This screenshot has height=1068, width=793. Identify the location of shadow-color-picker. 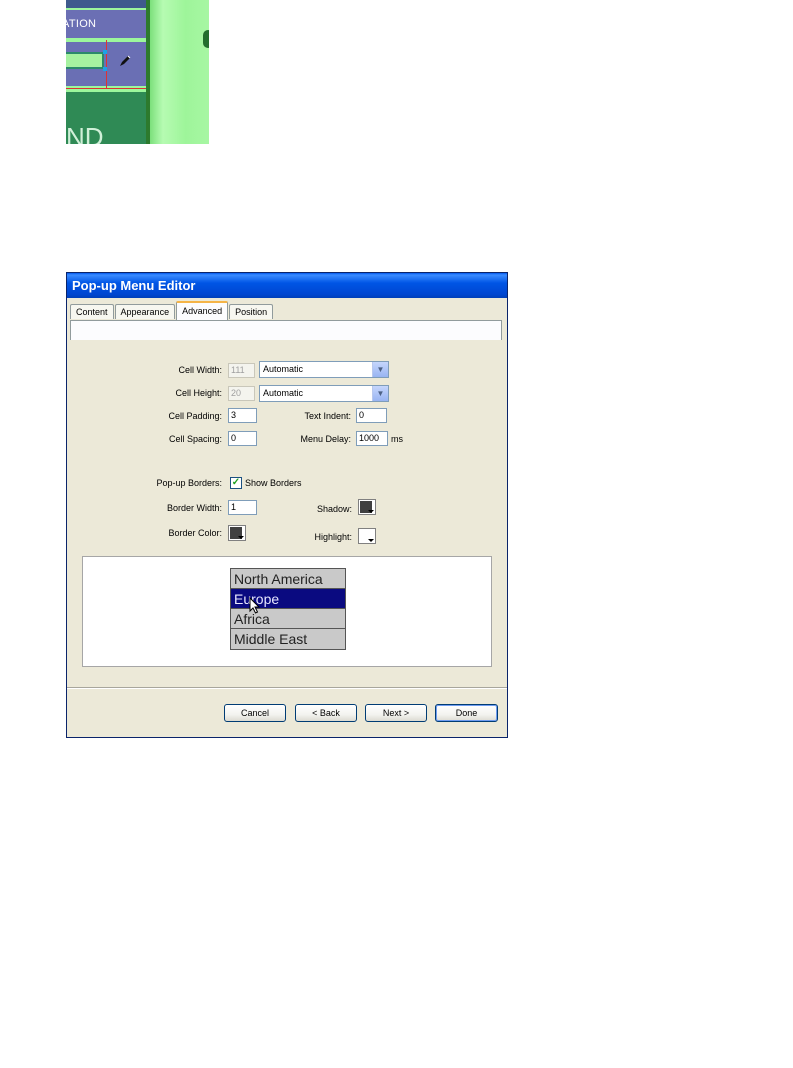
(367, 507).